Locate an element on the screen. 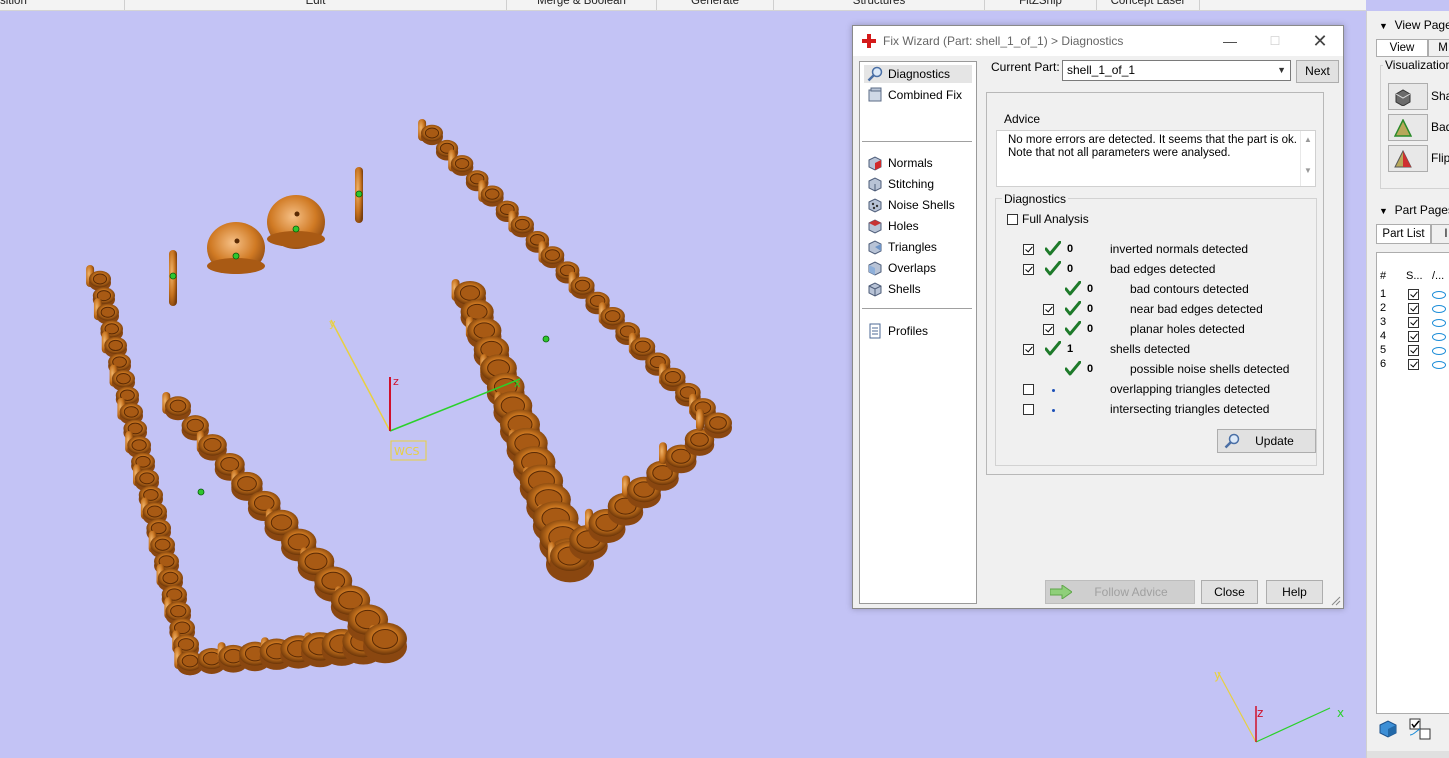 The height and width of the screenshot is (758, 1449). parts-cube-stack-icon is located at coordinates (1390, 729).